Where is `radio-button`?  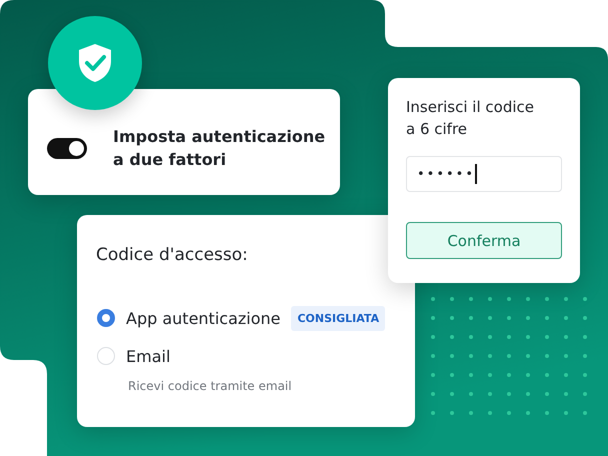
radio-button is located at coordinates (106, 318).